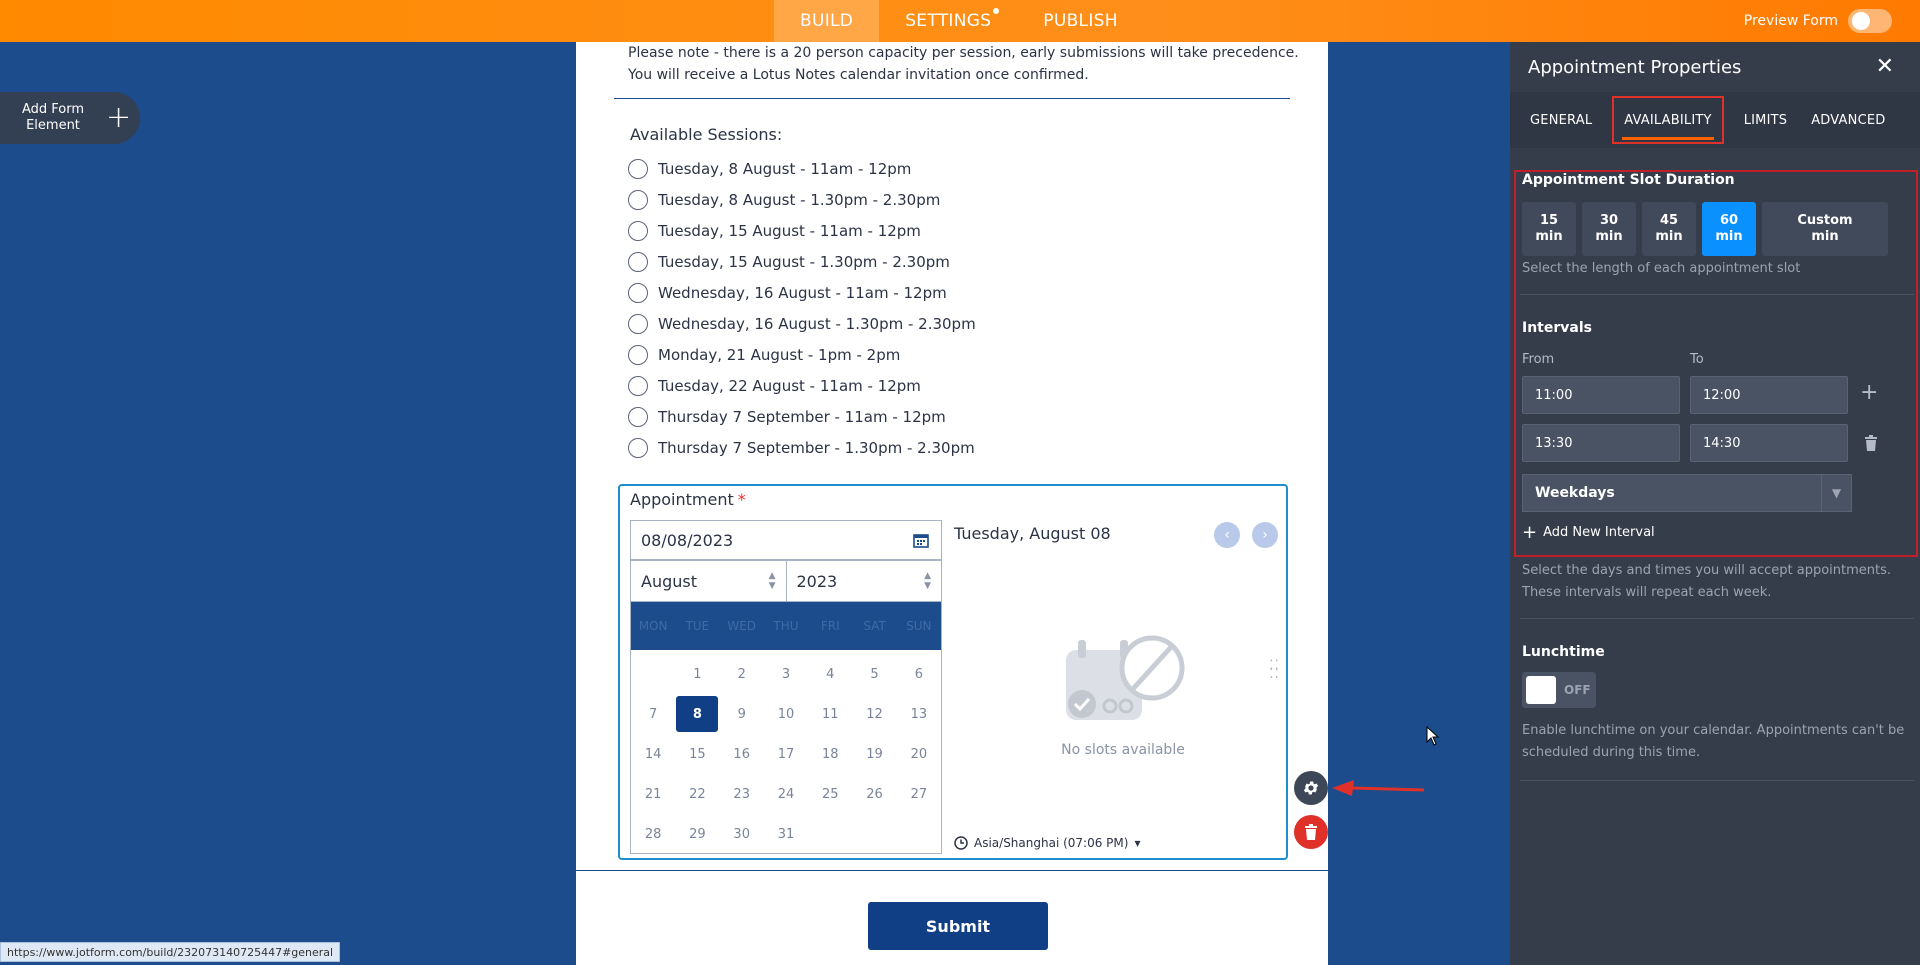 Image resolution: width=1920 pixels, height=965 pixels. I want to click on day-cell: 26, so click(874, 794).